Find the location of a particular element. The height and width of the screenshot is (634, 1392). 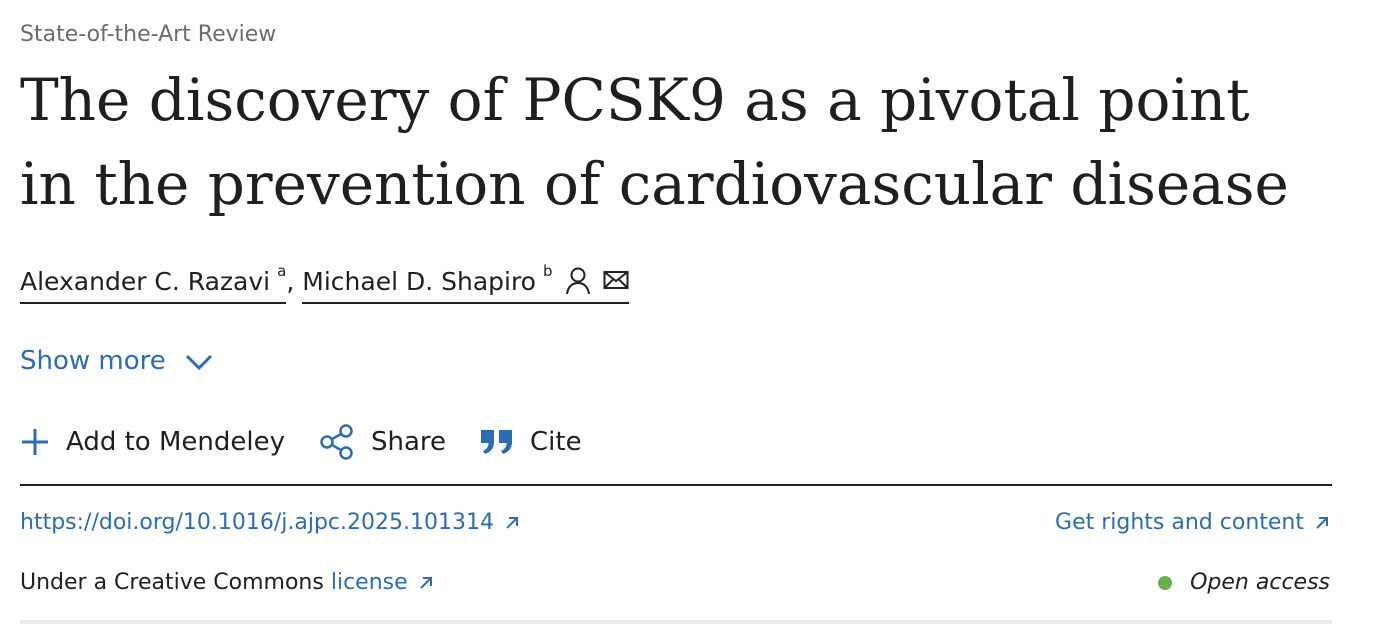

add-to-mendeley-button: Add to Mendeley is located at coordinates (152, 442).